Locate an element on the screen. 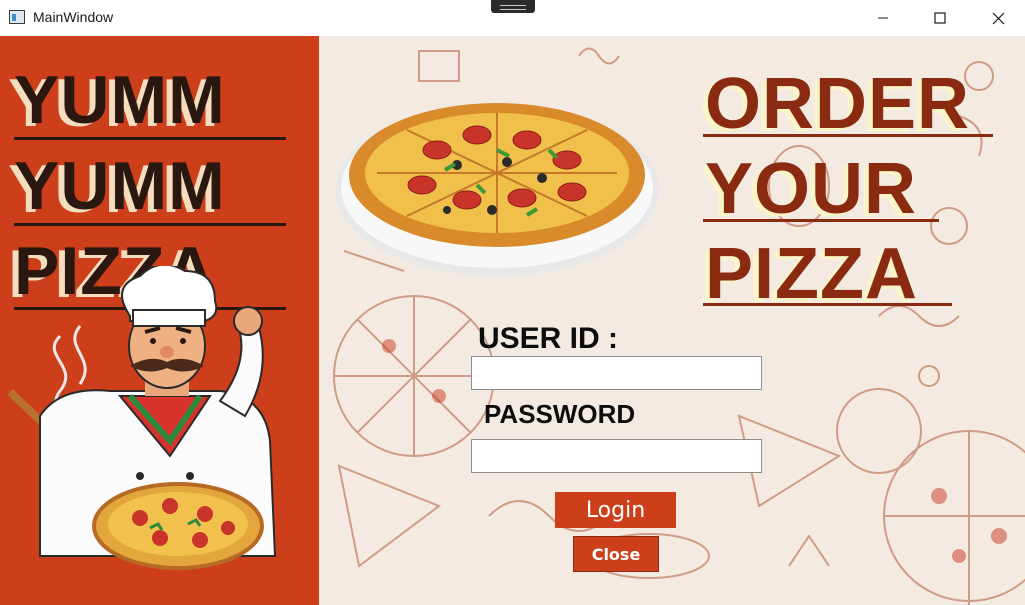  minimize-icon is located at coordinates (883, 18).